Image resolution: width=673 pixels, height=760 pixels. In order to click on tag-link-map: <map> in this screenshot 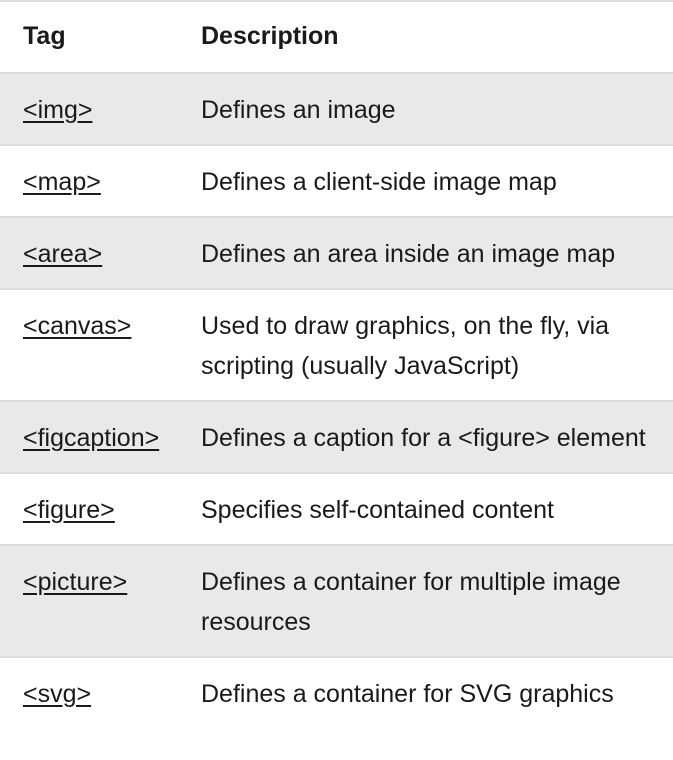, I will do `click(62, 182)`.